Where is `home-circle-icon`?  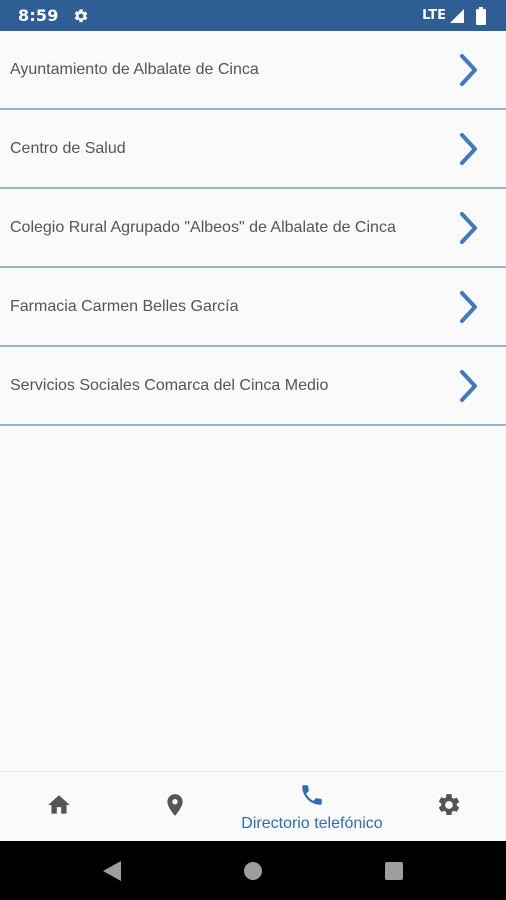
home-circle-icon is located at coordinates (253, 871).